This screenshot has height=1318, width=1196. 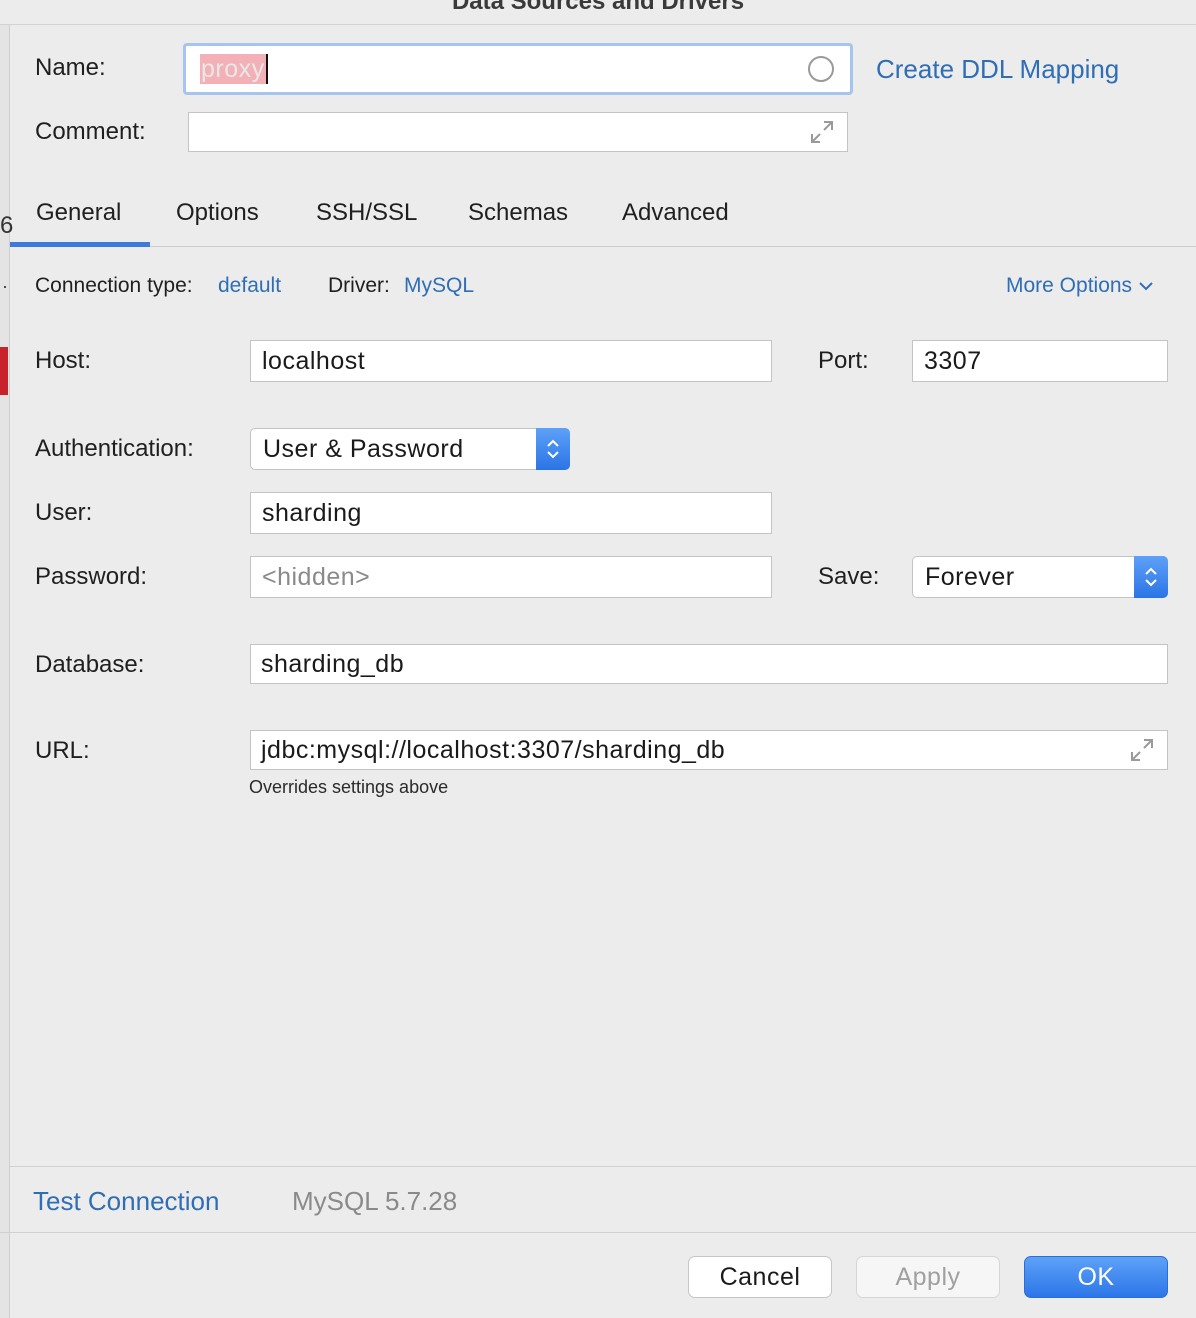 I want to click on tab-schemas: Schemas, so click(x=518, y=213).